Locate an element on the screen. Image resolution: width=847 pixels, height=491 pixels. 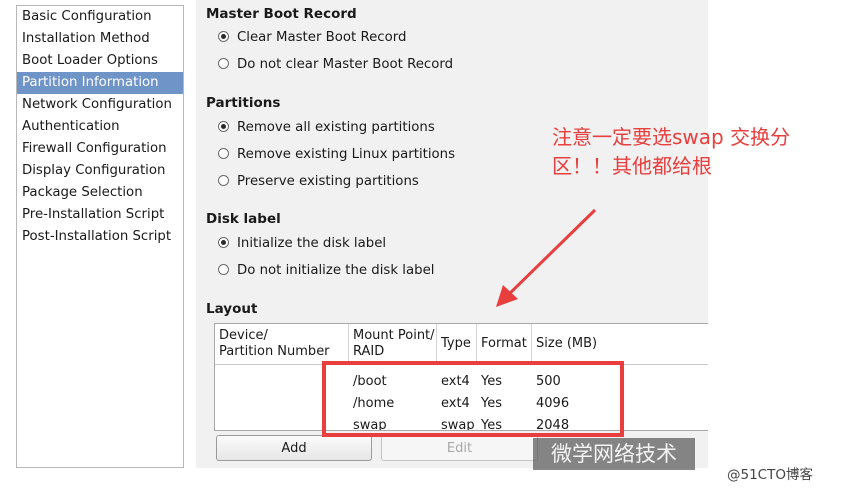
annotation-text: 注意一定要选swap 交换分区！！其他都给根 is located at coordinates (671, 151).